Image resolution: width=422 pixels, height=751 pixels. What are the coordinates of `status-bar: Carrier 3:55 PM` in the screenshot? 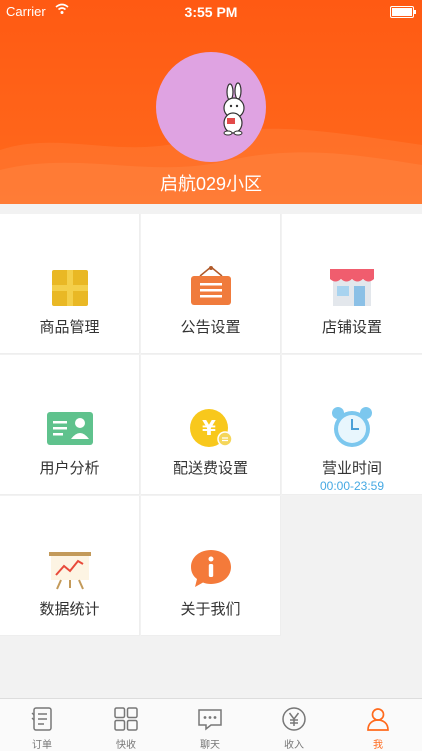 It's located at (211, 11).